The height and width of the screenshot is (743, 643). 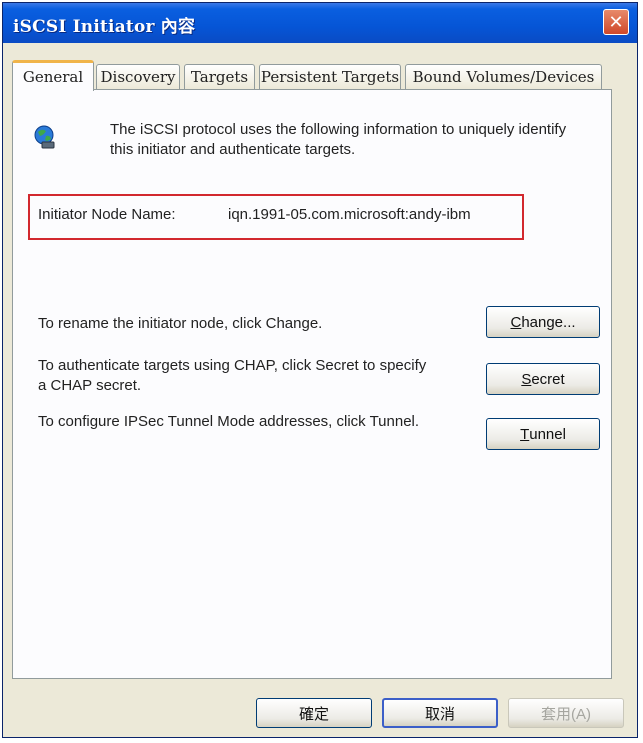 I want to click on tab-persistent-targets: Persistent Targets, so click(x=330, y=76).